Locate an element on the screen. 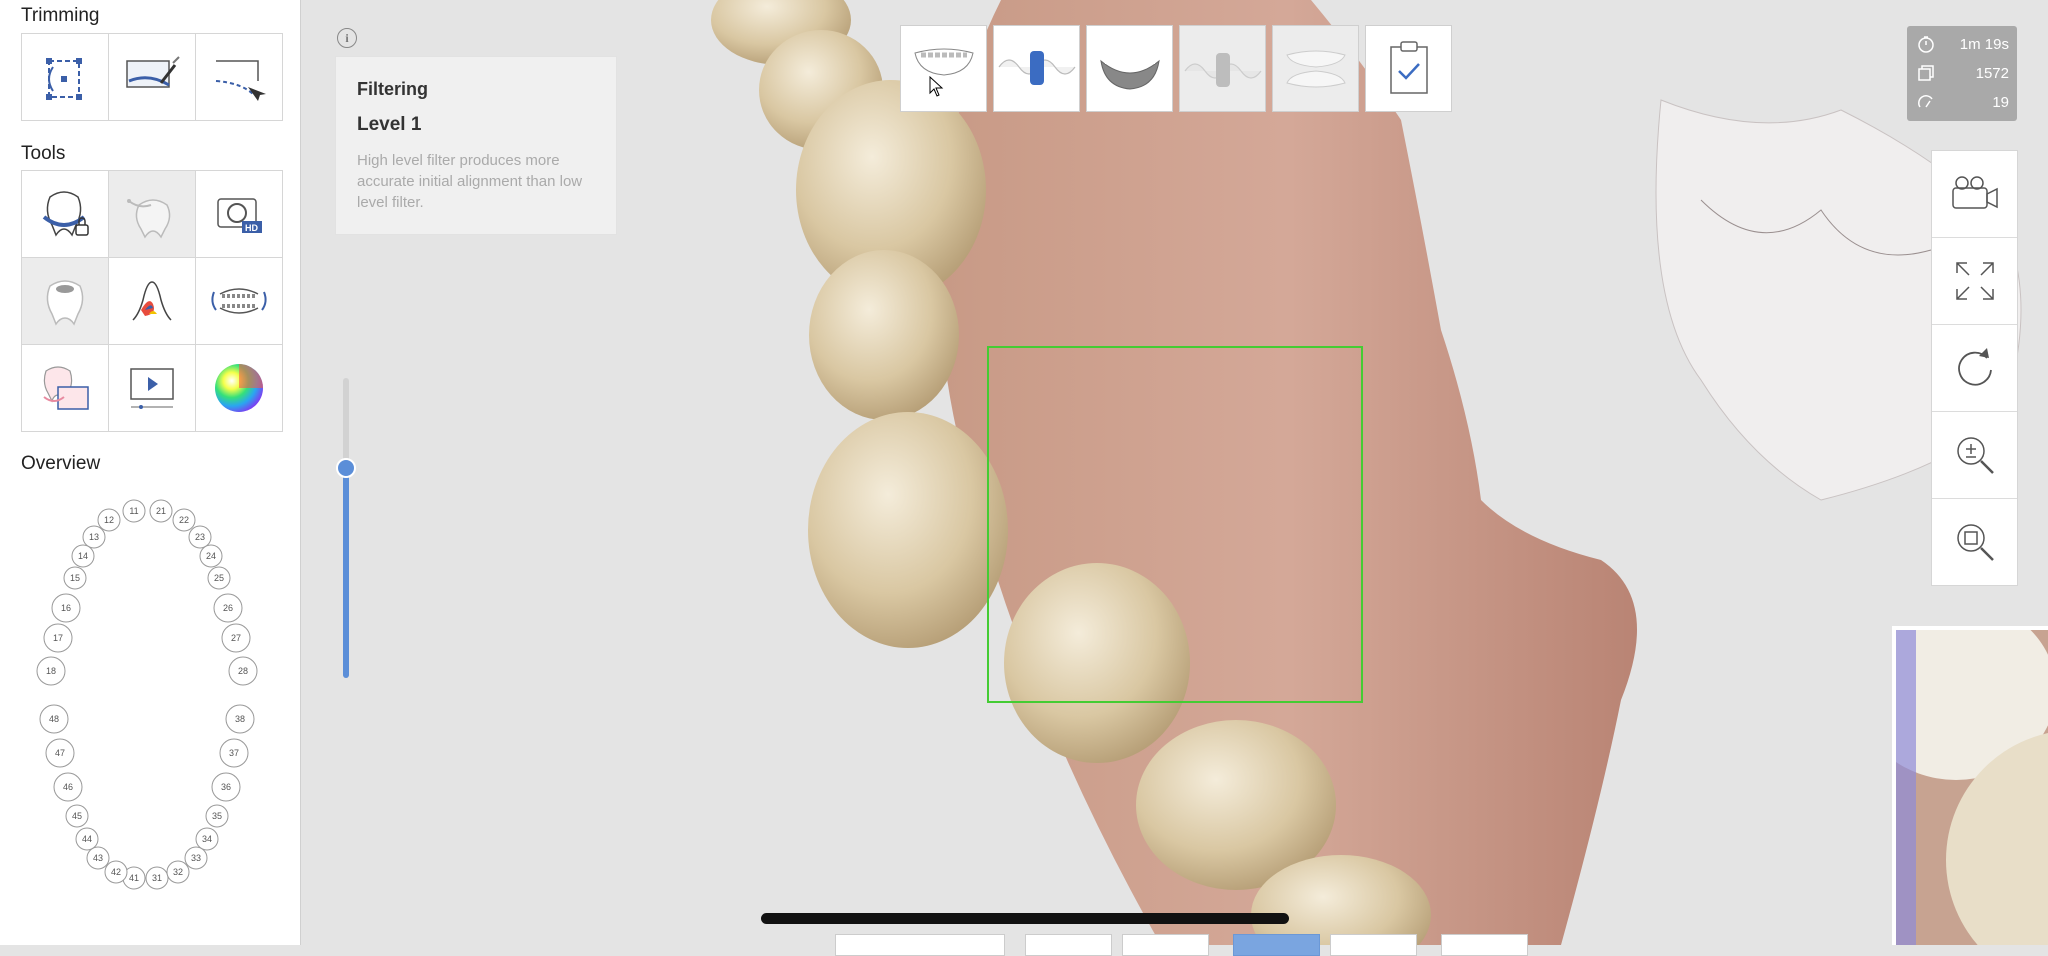 Image resolution: width=2048 pixels, height=956 pixels. step-maxilla-scan is located at coordinates (943, 68).